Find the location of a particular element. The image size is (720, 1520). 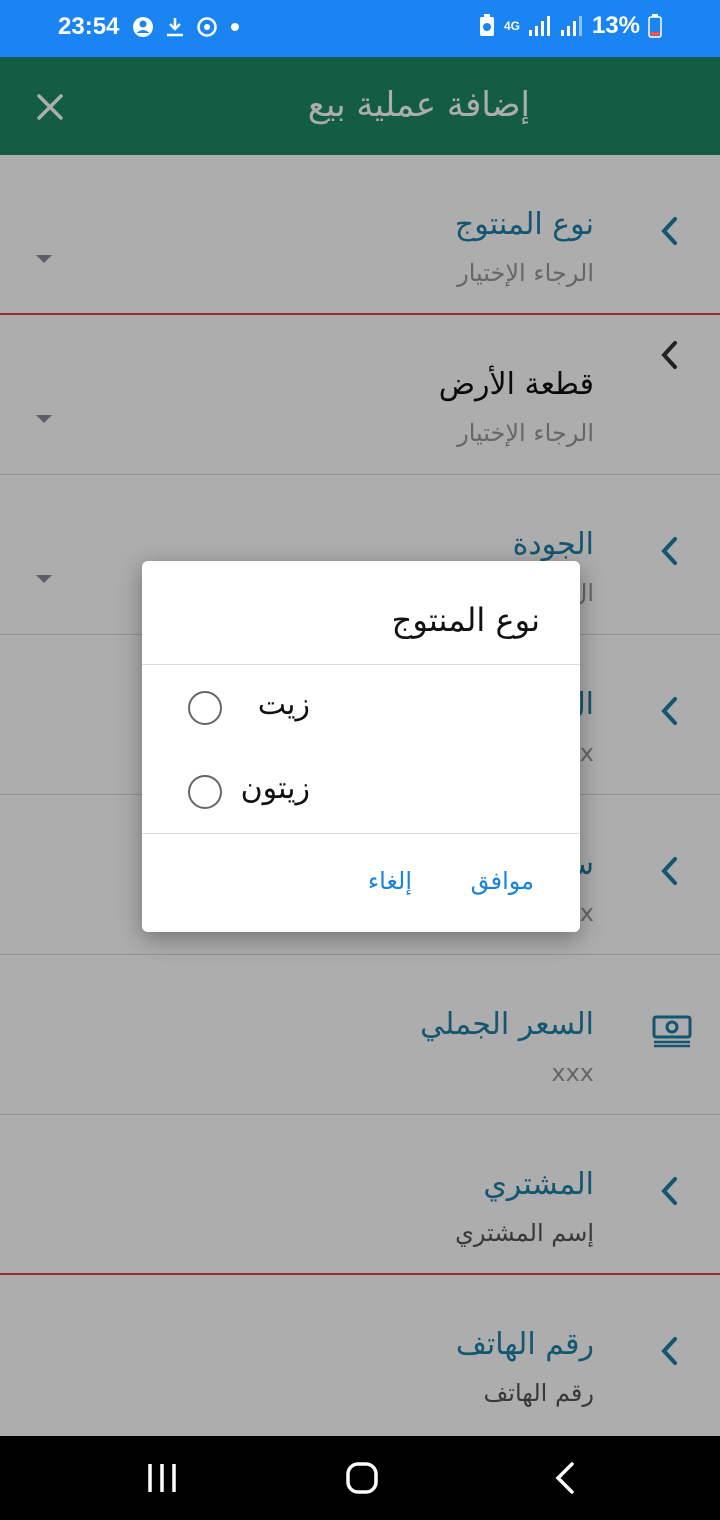

cancel-button: إلغاء is located at coordinates (390, 881).